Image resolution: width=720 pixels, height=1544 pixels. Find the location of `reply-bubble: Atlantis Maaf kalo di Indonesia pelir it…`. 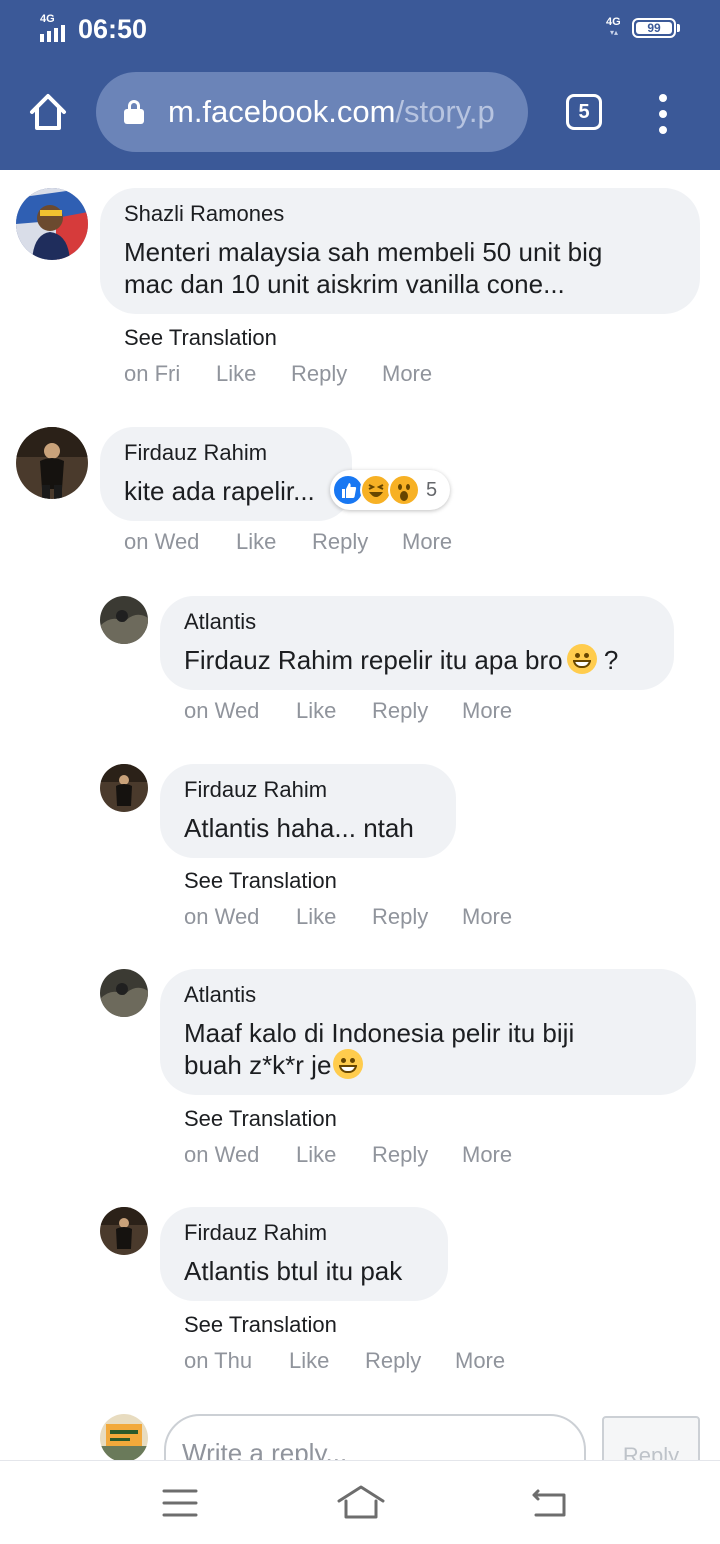

reply-bubble: Atlantis Maaf kalo di Indonesia pelir it… is located at coordinates (428, 1032).